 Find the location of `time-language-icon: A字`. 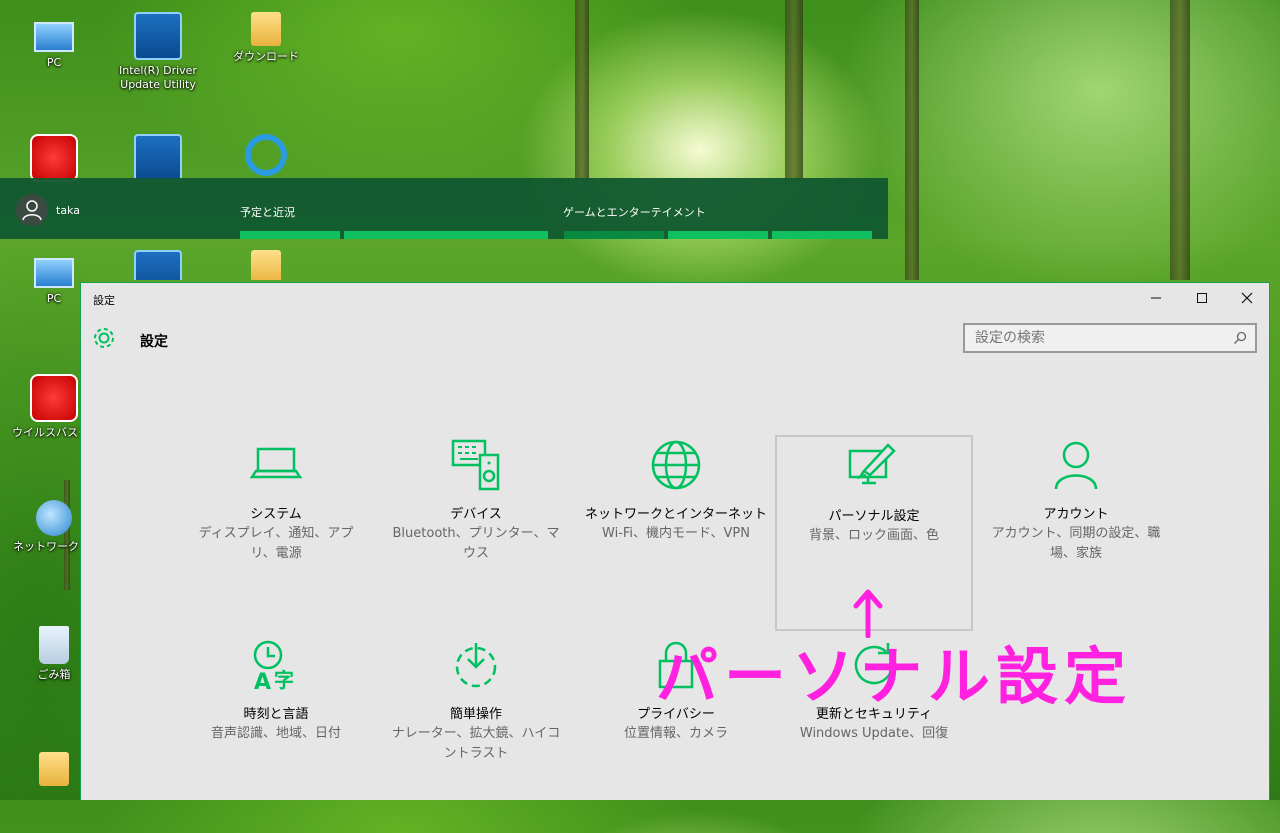

time-language-icon: A字 is located at coordinates (273, 667).